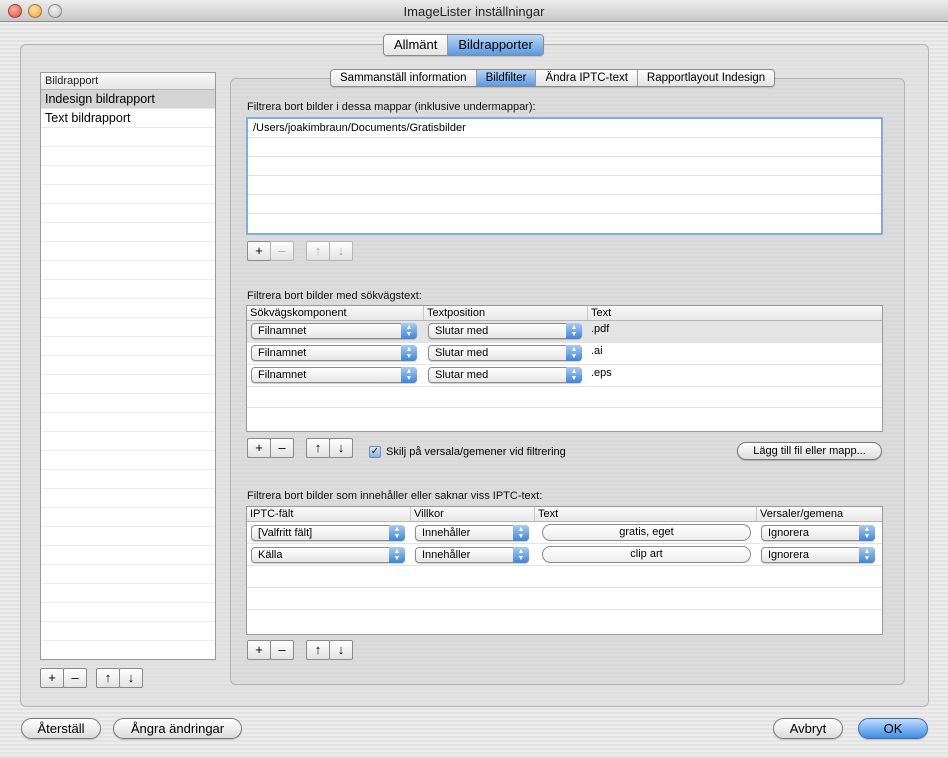 This screenshot has width=948, height=758. I want to click on tab-rapportlayout-indesign: Rapportlayout Indesign, so click(706, 78).